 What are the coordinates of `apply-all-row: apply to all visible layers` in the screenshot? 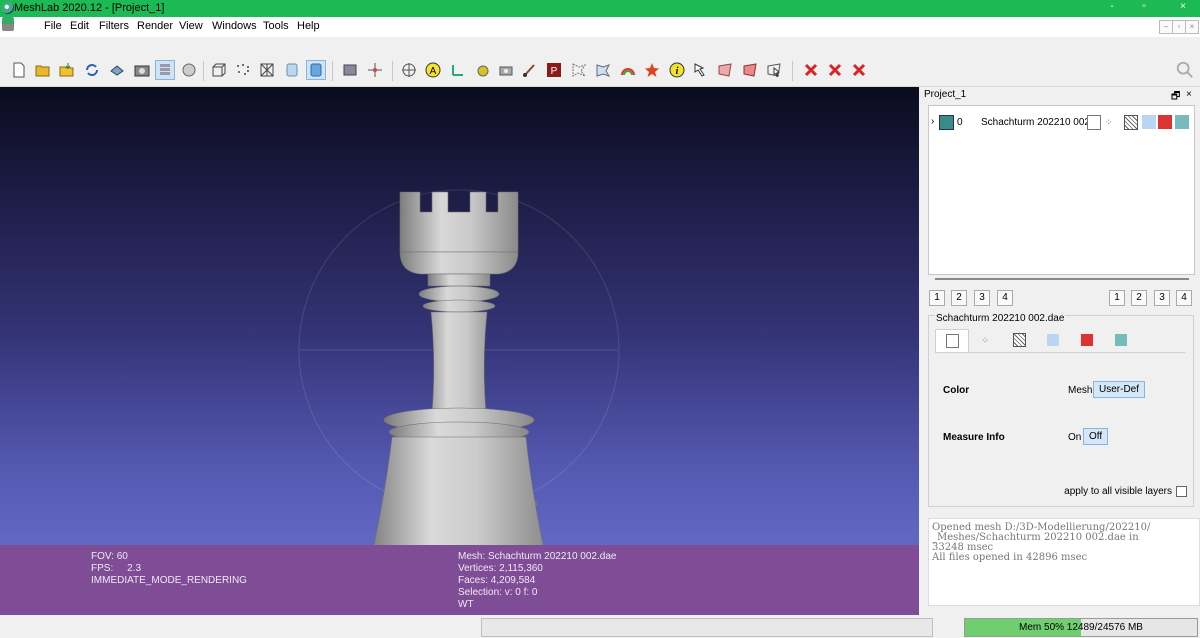 It's located at (1125, 491).